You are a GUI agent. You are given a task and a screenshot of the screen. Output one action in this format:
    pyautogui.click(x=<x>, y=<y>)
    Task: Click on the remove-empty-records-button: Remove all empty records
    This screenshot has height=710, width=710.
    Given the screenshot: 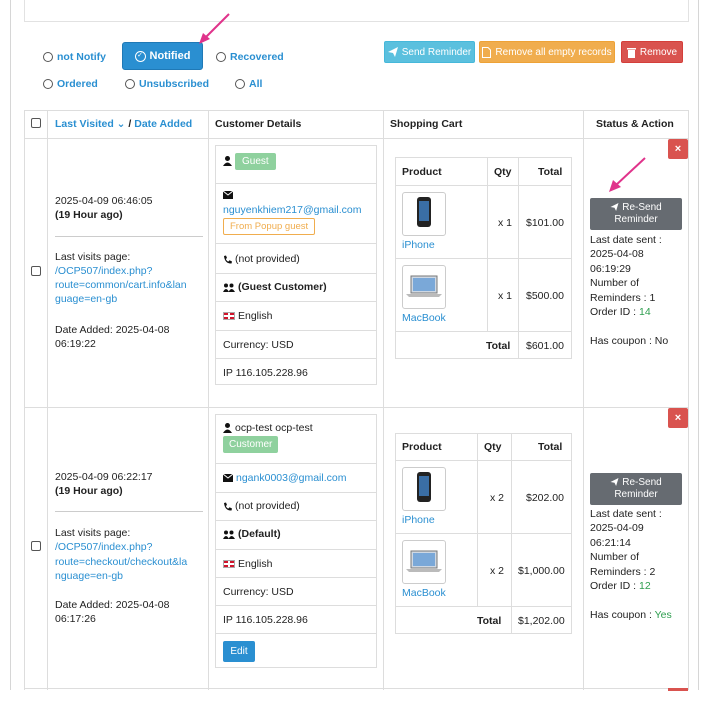 What is the action you would take?
    pyautogui.click(x=547, y=52)
    